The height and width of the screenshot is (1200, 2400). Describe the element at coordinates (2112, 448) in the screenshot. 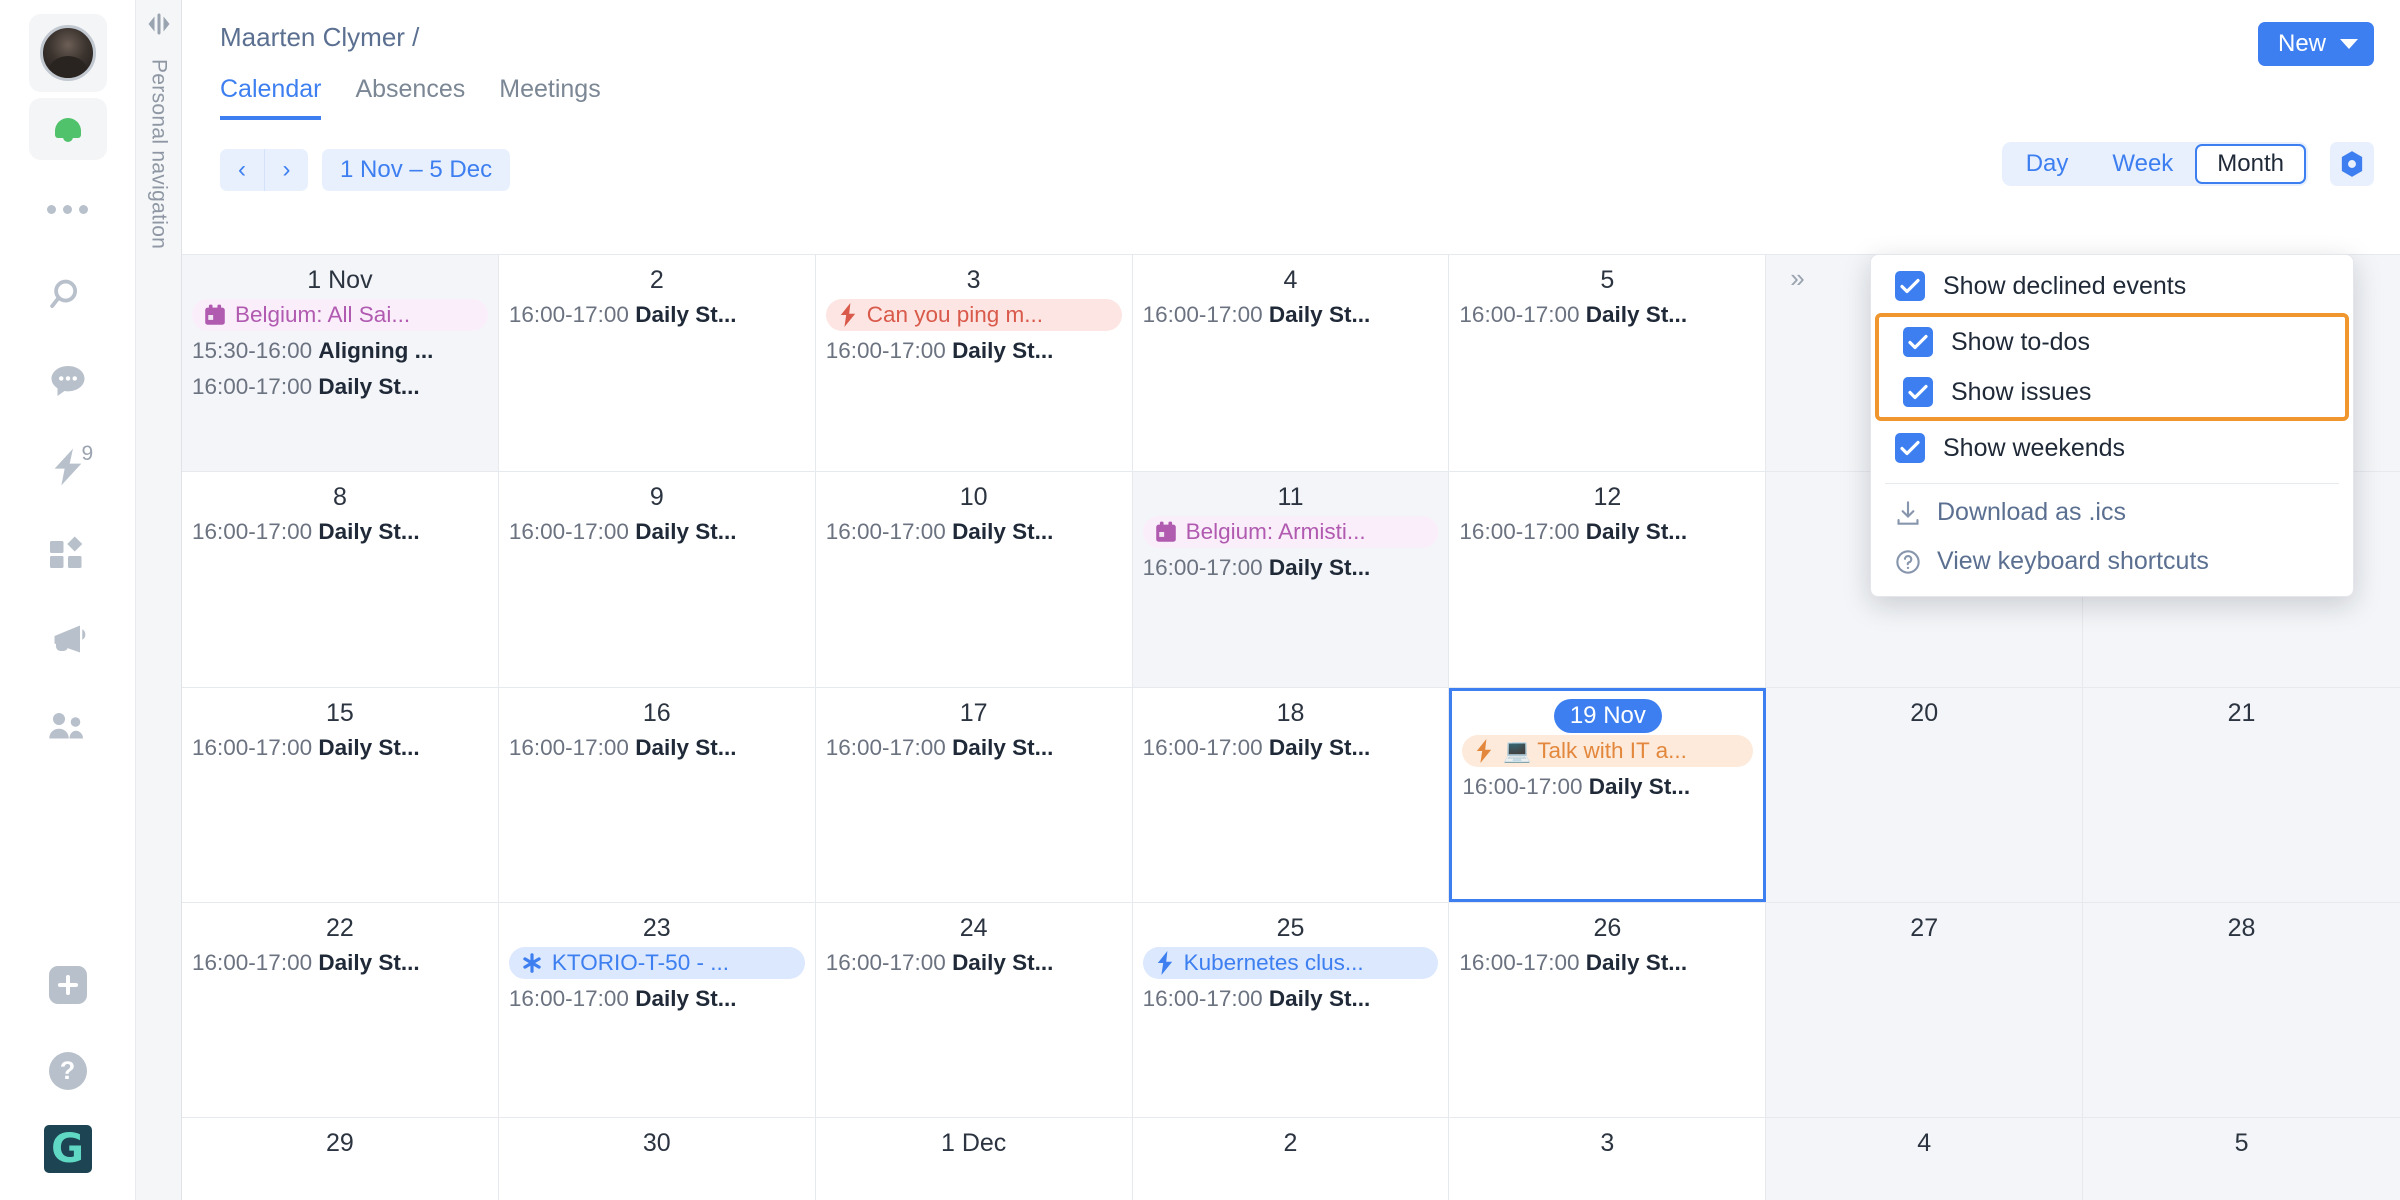

I see `menu-item-show-weekends: Show weekends` at that location.